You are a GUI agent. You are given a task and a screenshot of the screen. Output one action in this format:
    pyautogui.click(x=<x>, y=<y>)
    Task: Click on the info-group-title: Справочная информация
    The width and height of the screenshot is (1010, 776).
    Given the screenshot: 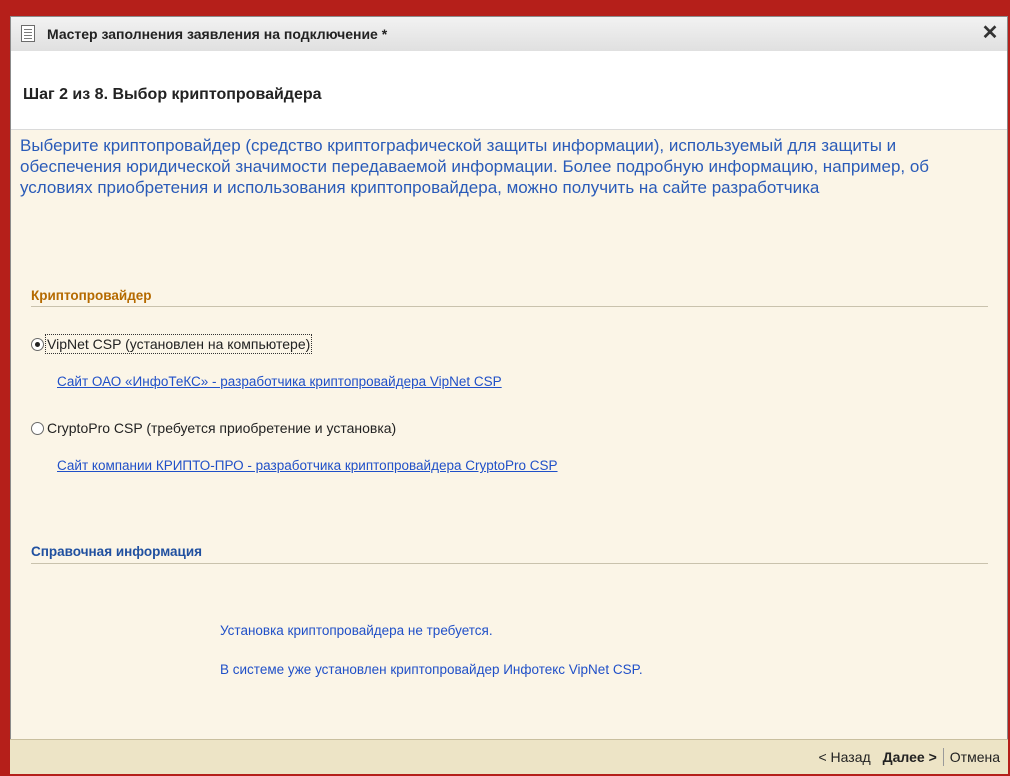 What is the action you would take?
    pyautogui.click(x=117, y=551)
    